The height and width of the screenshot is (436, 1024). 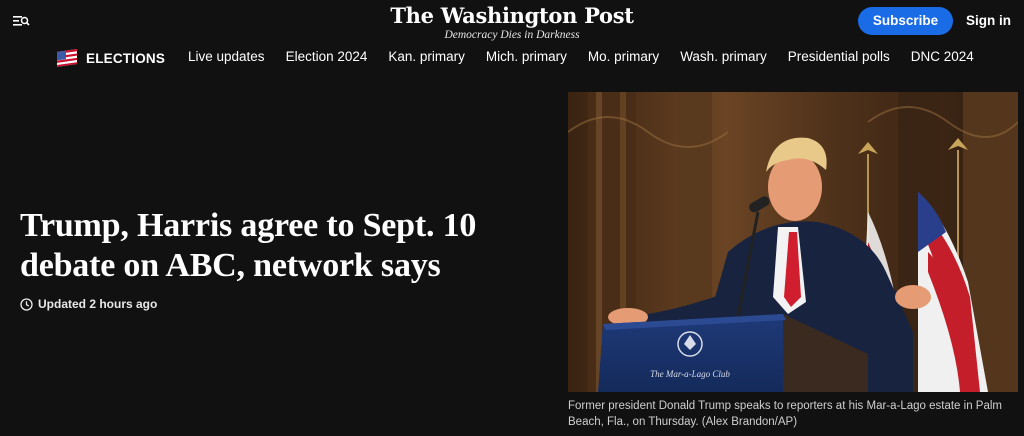 I want to click on nav-link-dnc-2024: DNC 2024, so click(x=942, y=56).